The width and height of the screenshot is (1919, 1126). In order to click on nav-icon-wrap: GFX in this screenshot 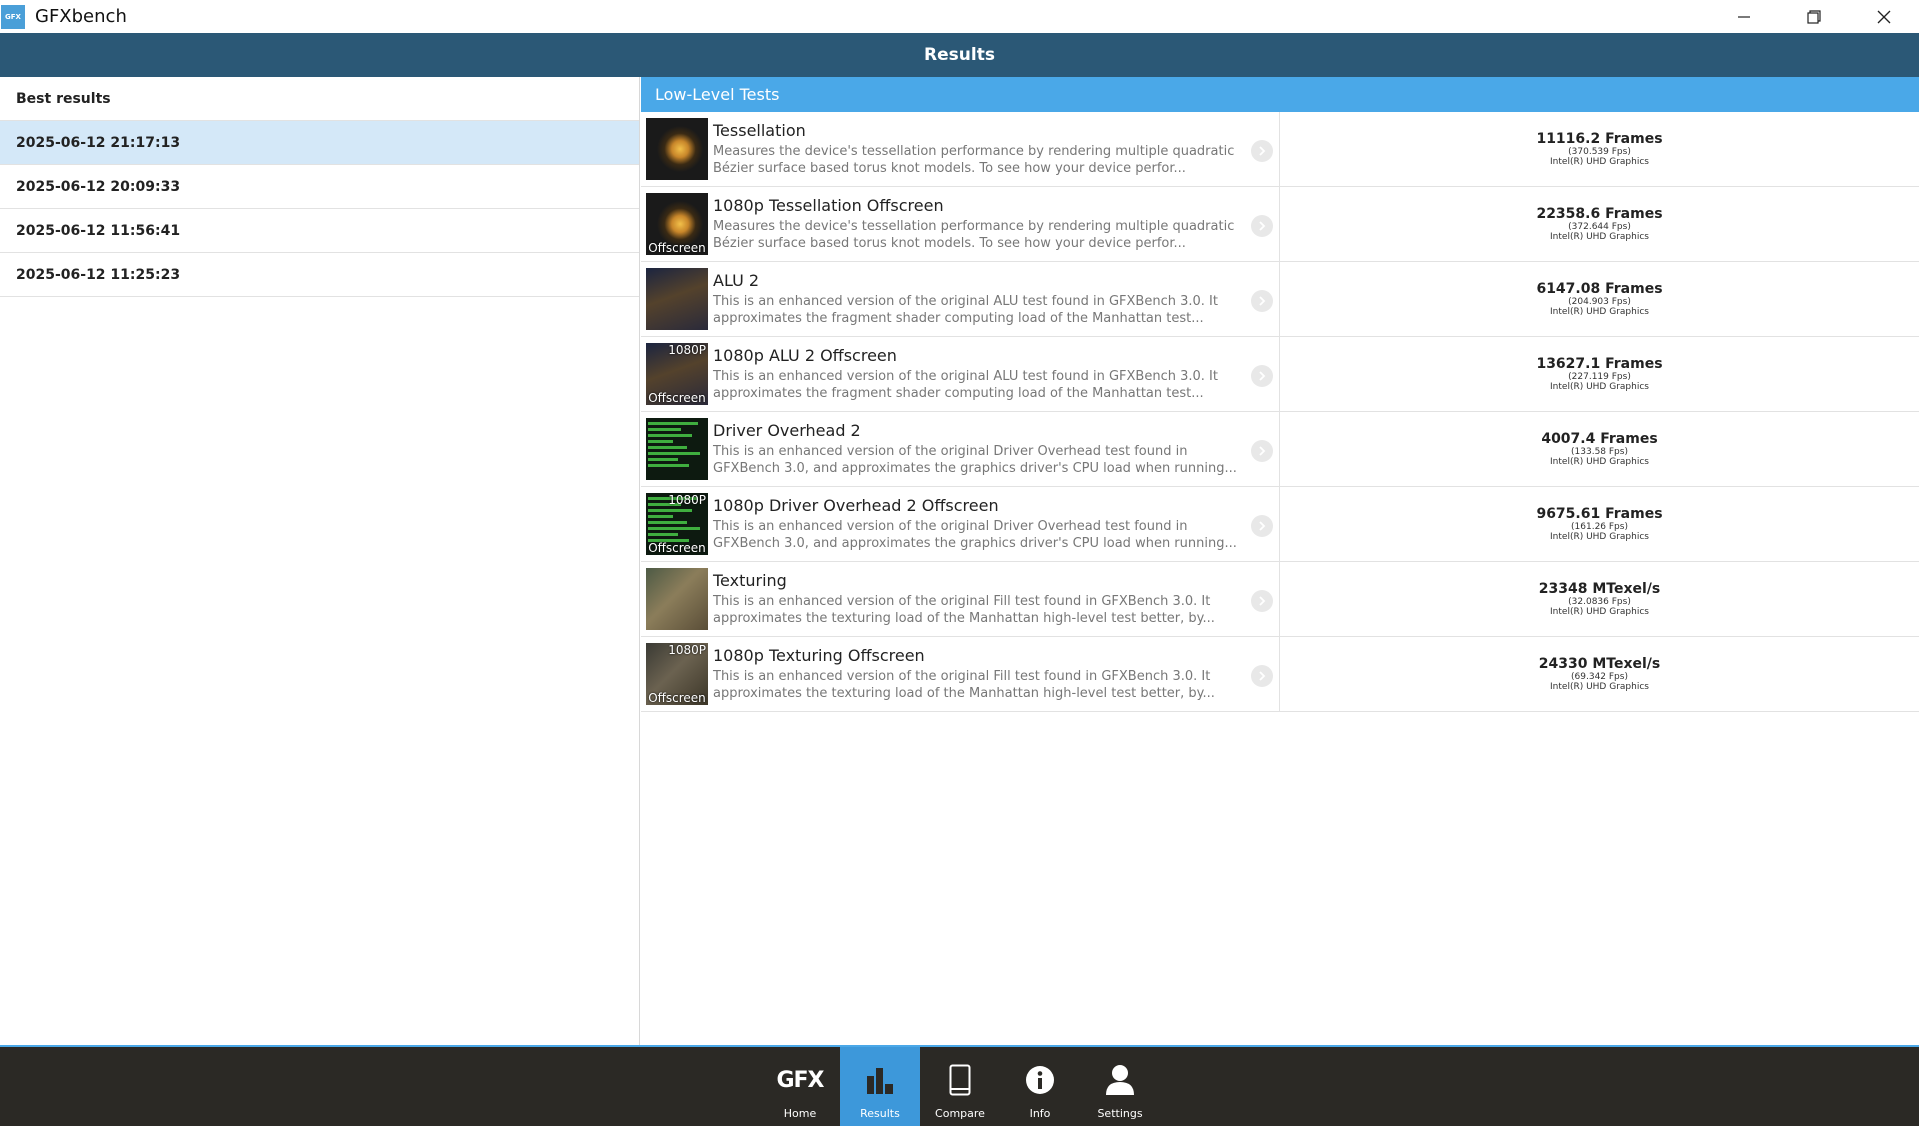, I will do `click(800, 1080)`.